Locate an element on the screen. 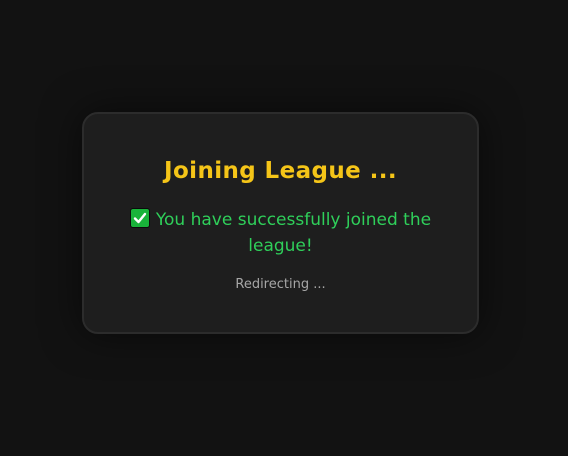 The width and height of the screenshot is (568, 456). check-mark-icon is located at coordinates (139, 218).